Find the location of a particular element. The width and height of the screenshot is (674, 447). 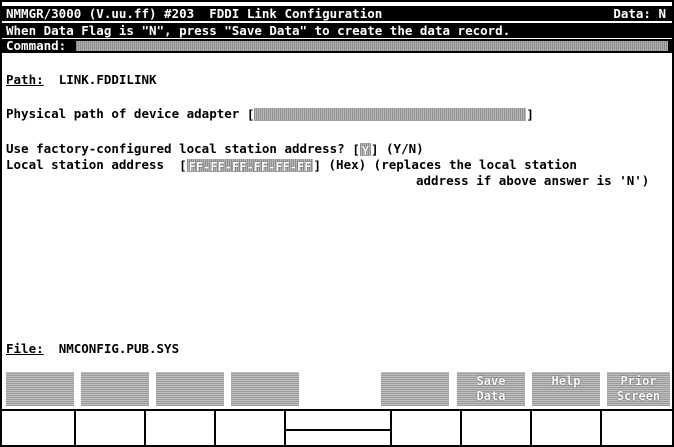

function-key-f3 is located at coordinates (190, 389).